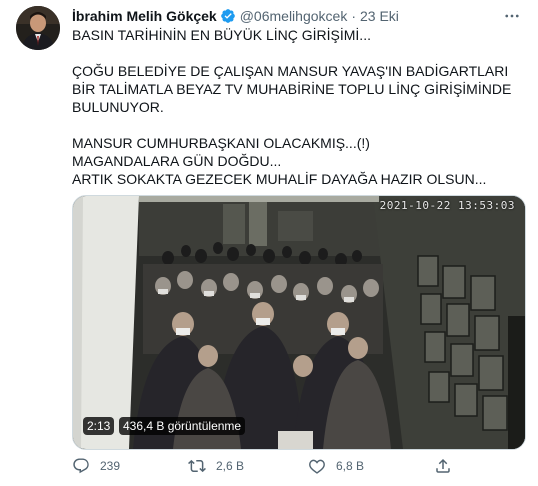 This screenshot has height=486, width=538. I want to click on like-button: 6,8 B, so click(336, 466).